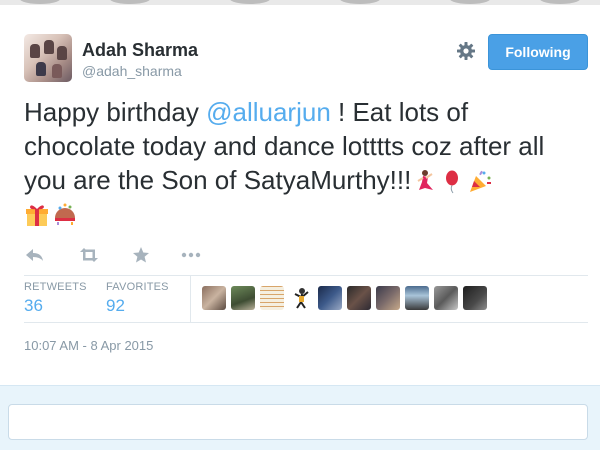 This screenshot has width=600, height=450. What do you see at coordinates (452, 182) in the screenshot?
I see `balloon-emoji` at bounding box center [452, 182].